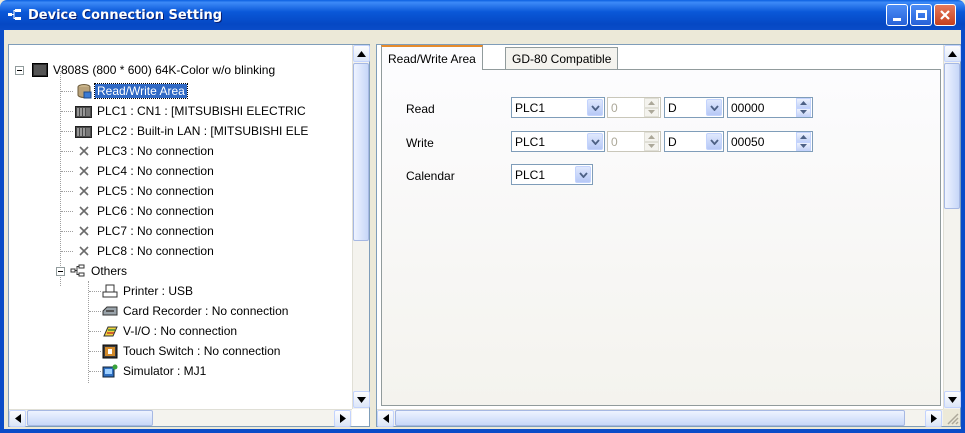 This screenshot has height=433, width=965. I want to click on tab-label: GD-80 Compatible, so click(562, 58).